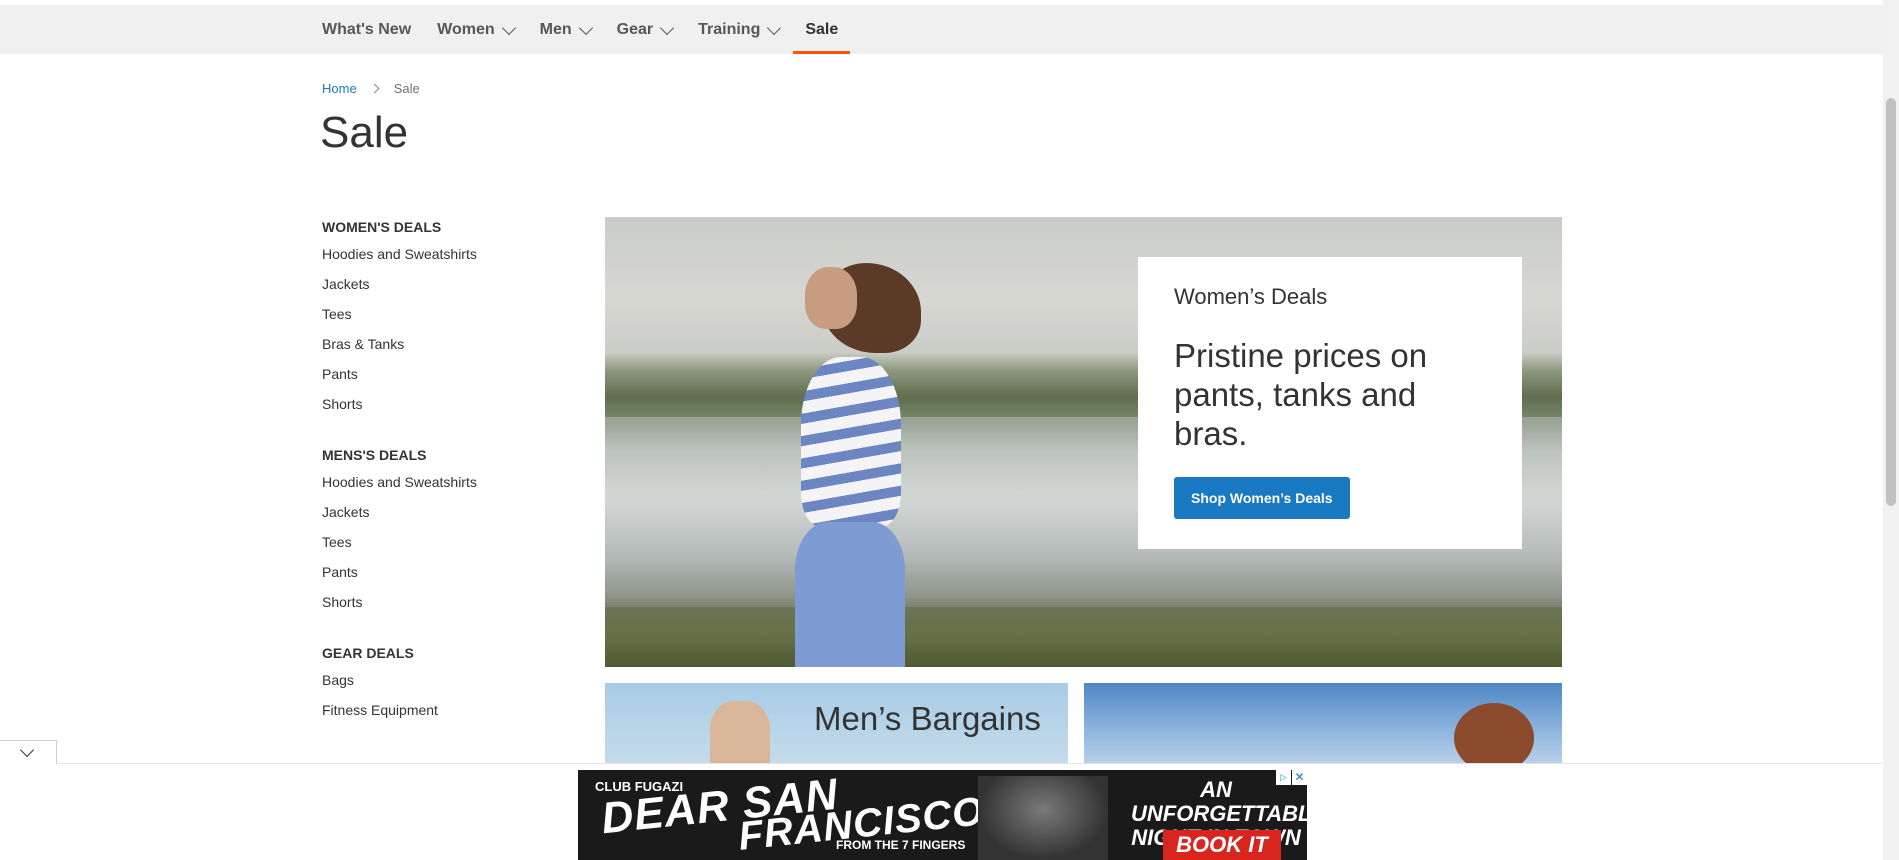 Image resolution: width=1899 pixels, height=860 pixels. I want to click on ad-collapse-toggle, so click(28, 752).